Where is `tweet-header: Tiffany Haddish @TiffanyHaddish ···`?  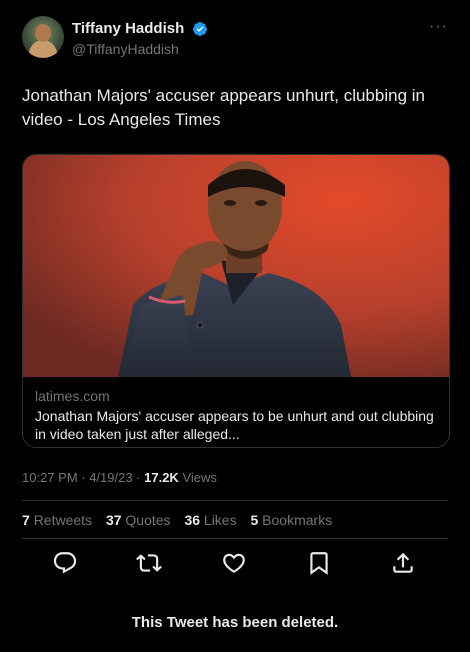 tweet-header: Tiffany Haddish @TiffanyHaddish ··· is located at coordinates (237, 39).